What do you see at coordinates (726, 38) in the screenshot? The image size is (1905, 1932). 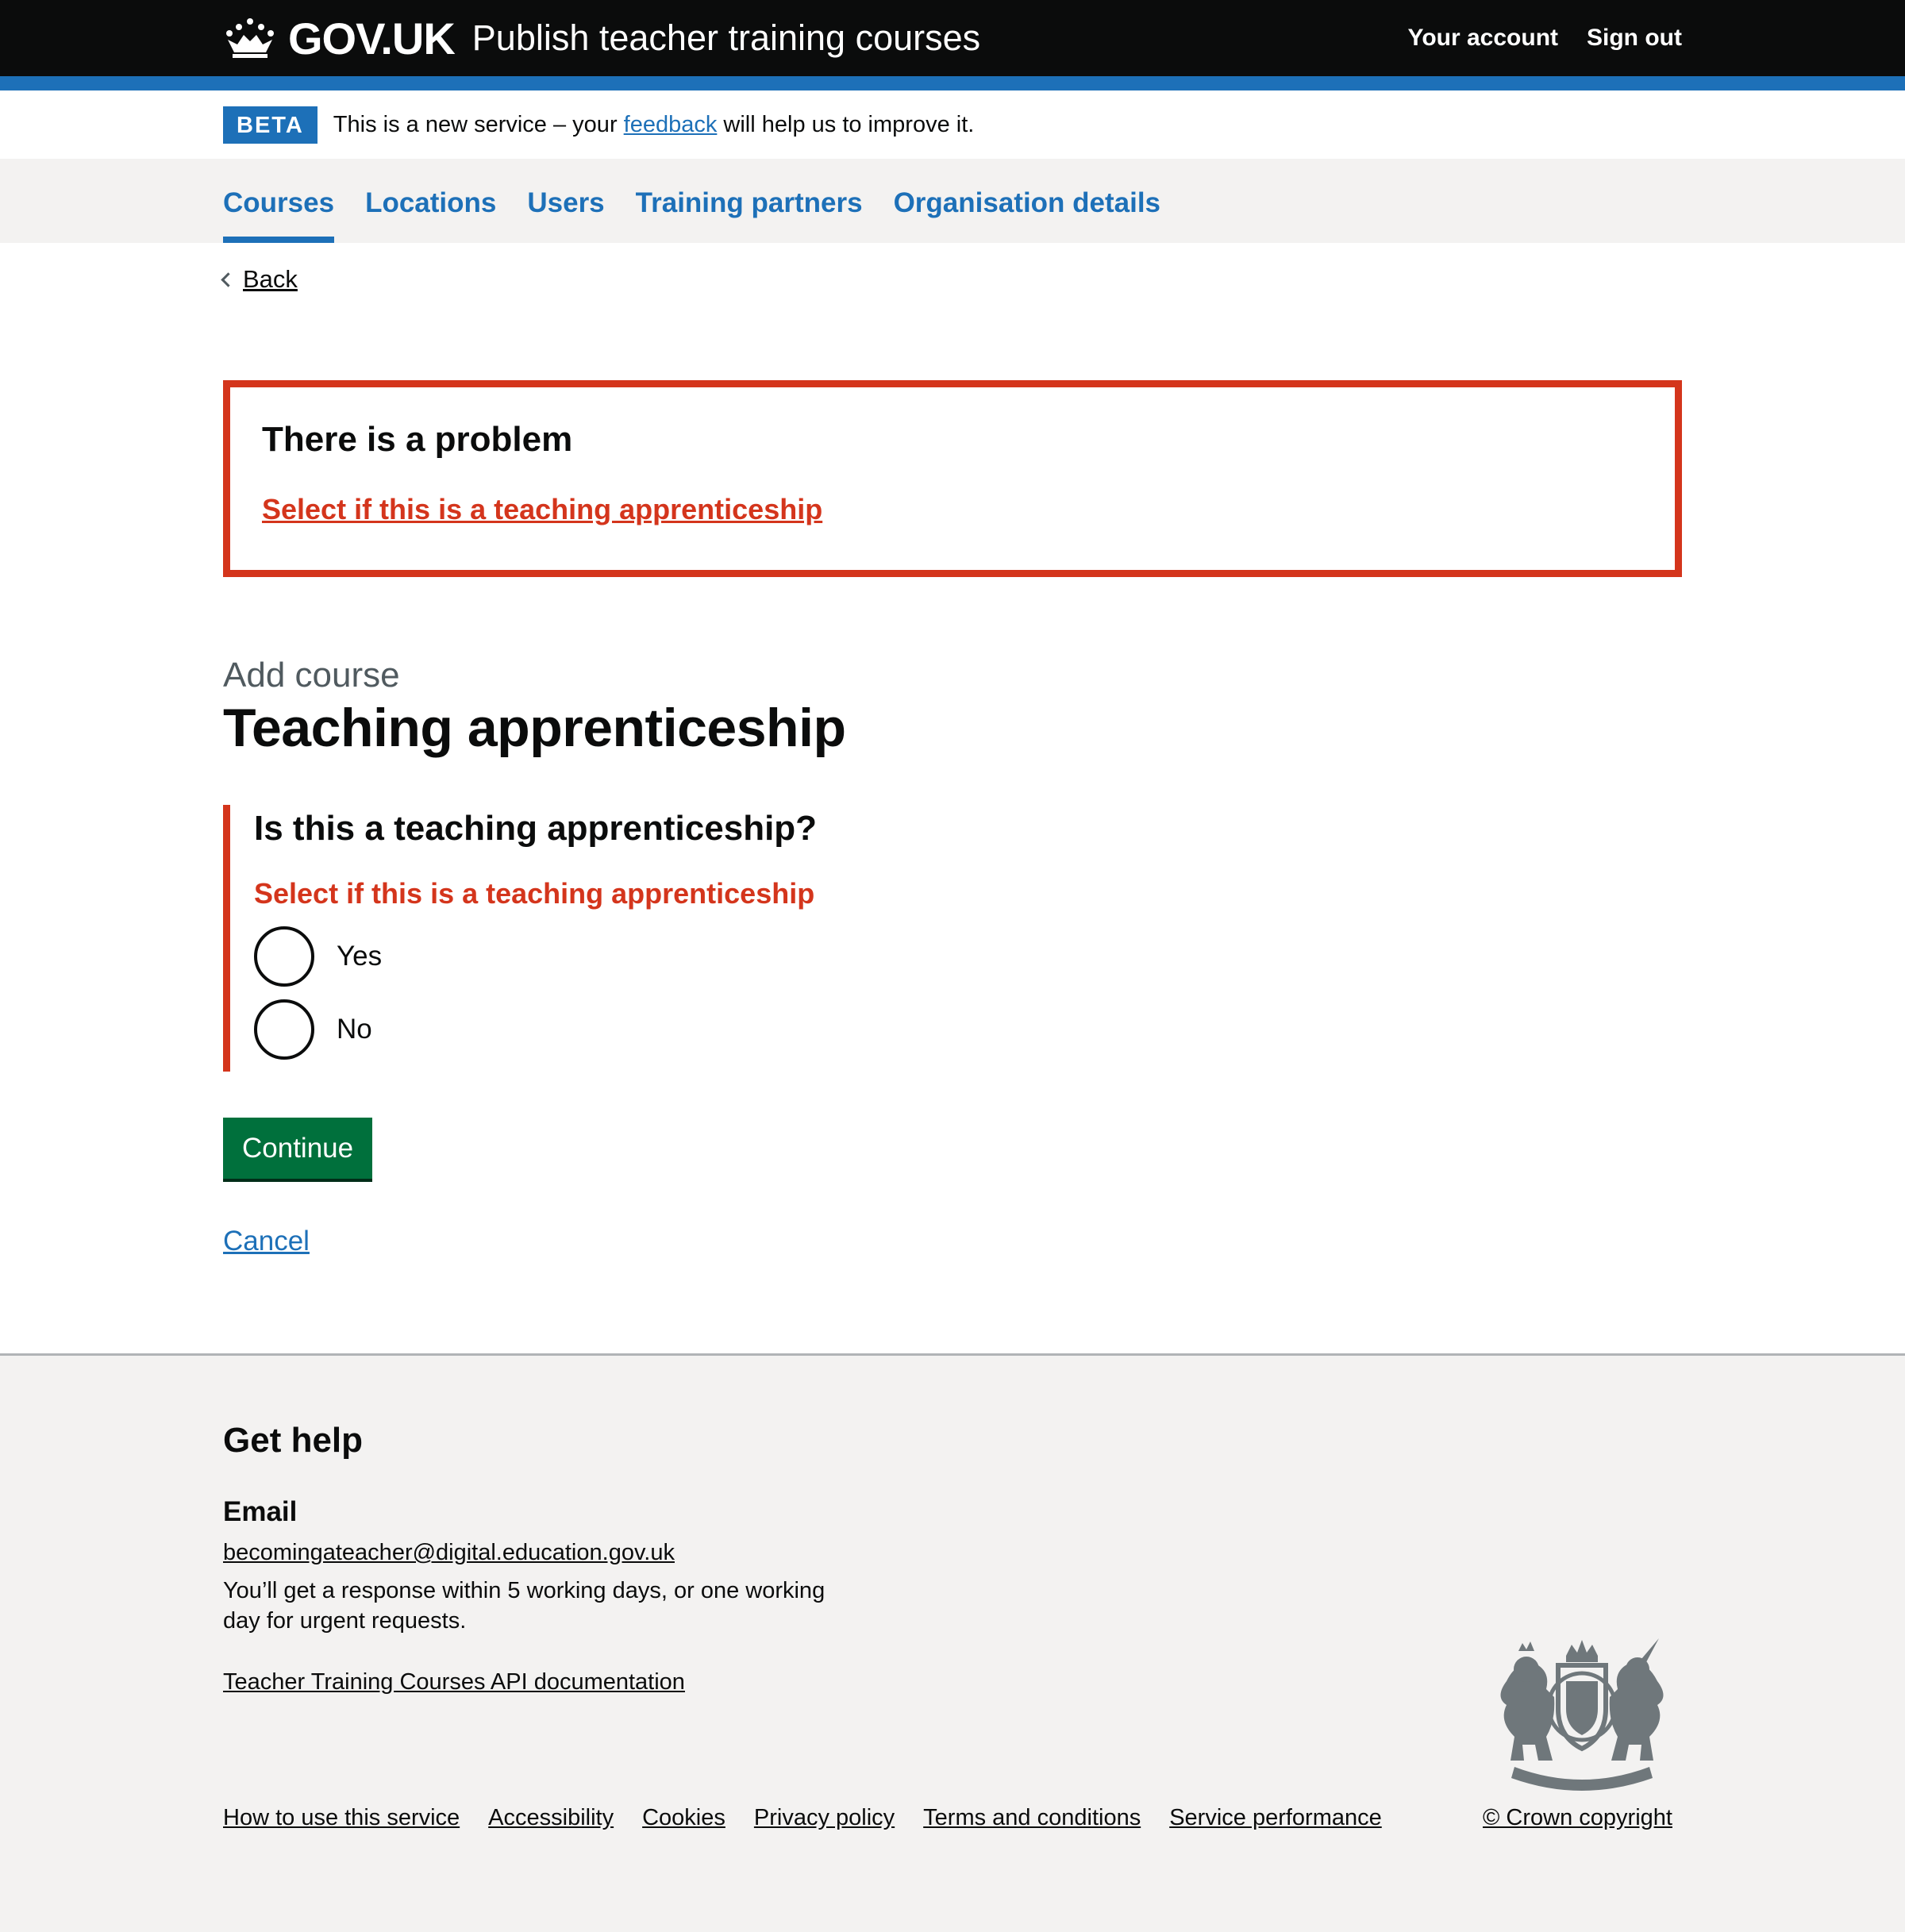 I see `service-name: Publish teacher training courses` at bounding box center [726, 38].